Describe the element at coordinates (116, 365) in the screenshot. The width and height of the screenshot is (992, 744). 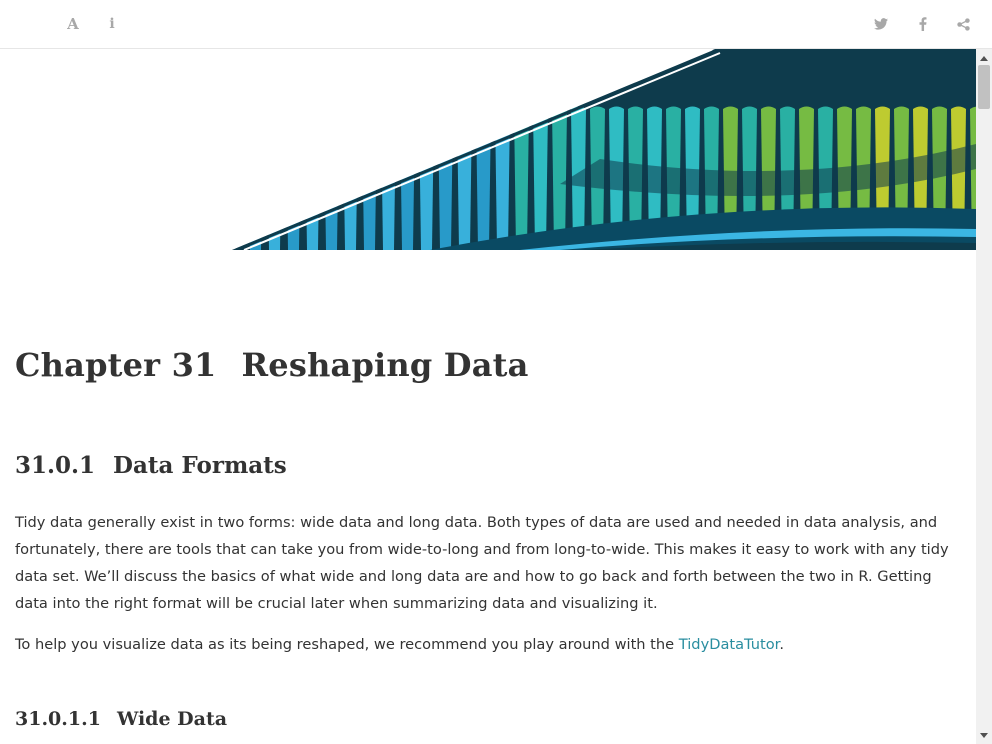
I see `chapter-number: Chapter 31` at that location.